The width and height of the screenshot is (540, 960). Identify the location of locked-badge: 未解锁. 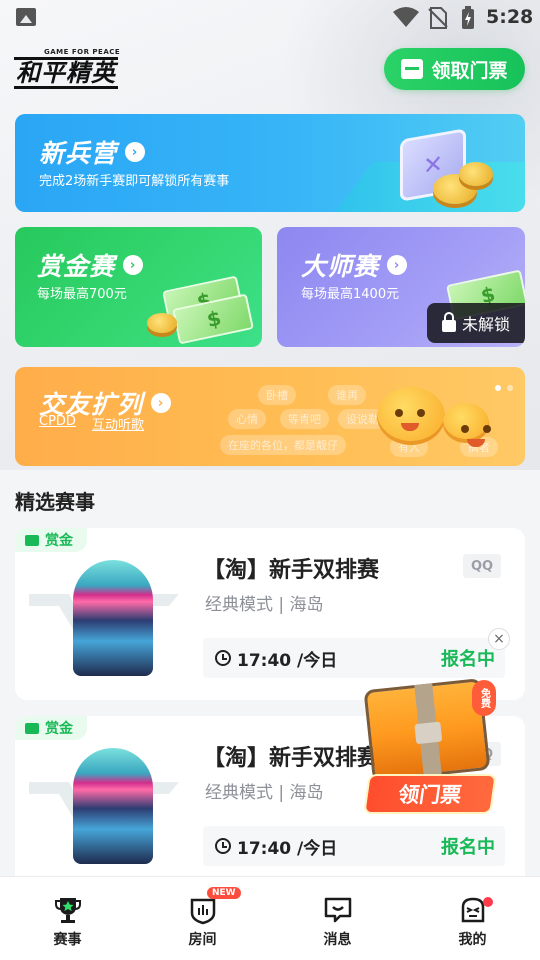
(476, 323).